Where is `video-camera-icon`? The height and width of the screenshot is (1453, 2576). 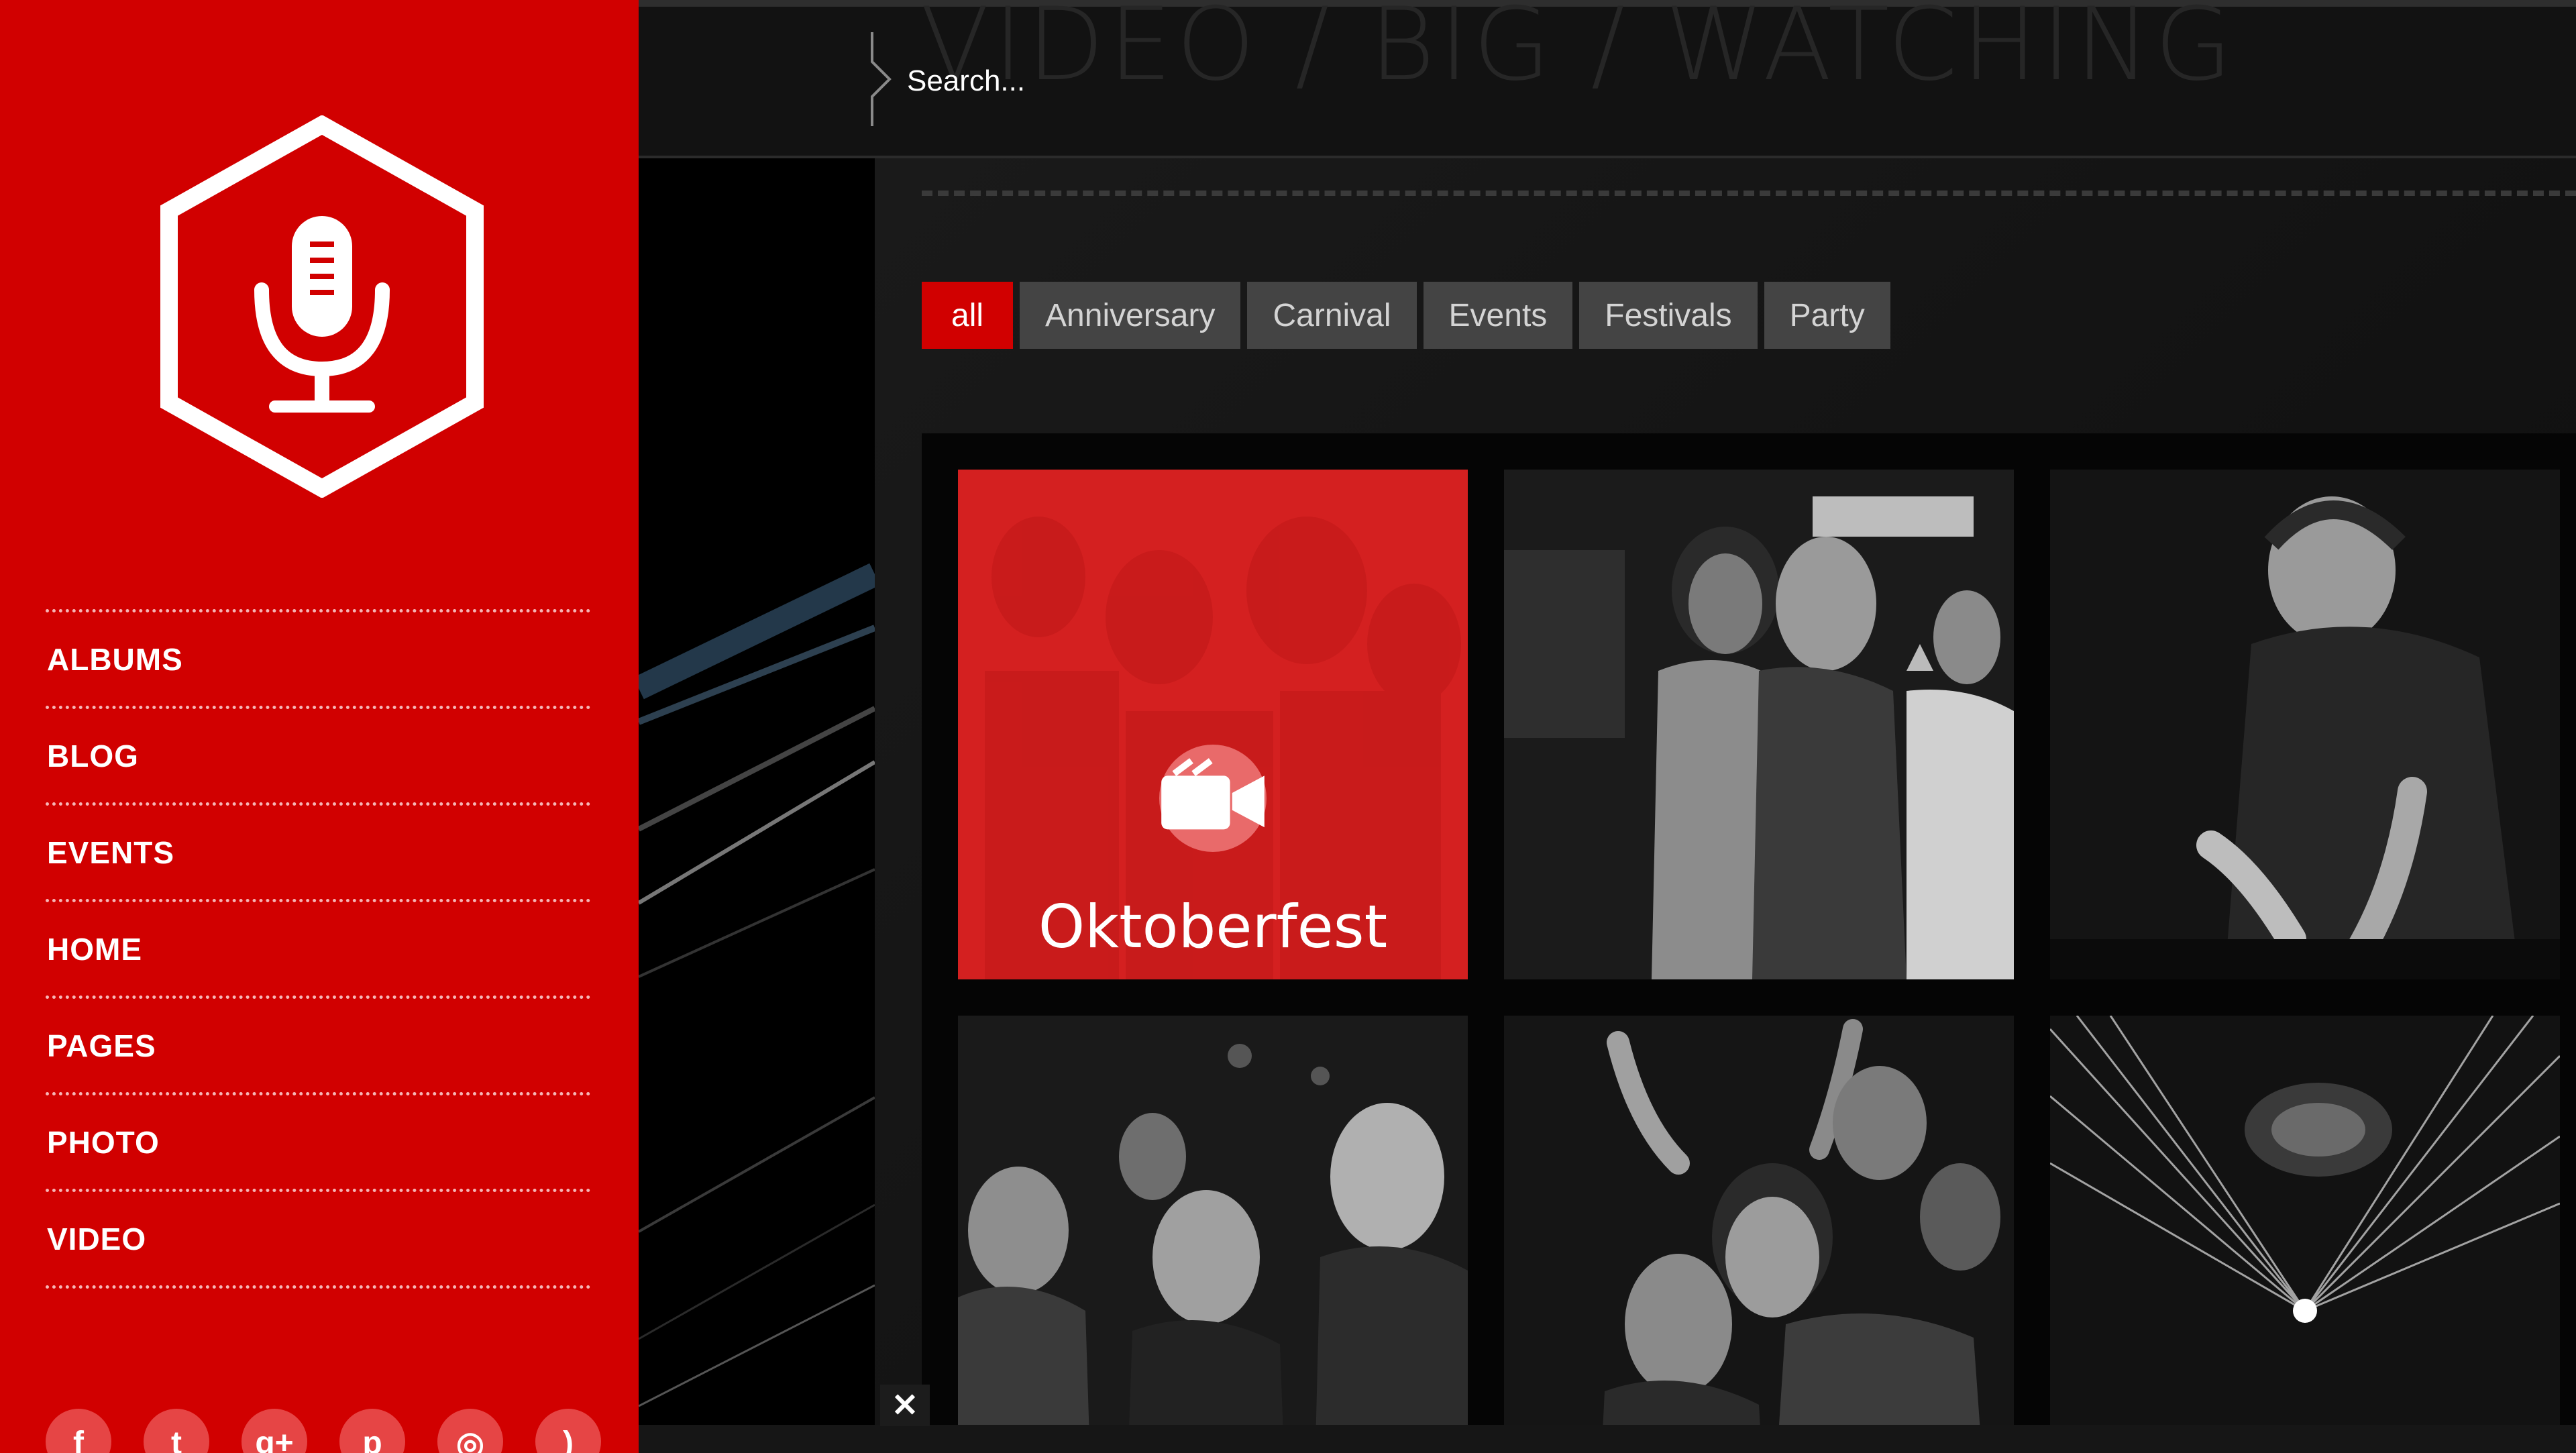
video-camera-icon is located at coordinates (1213, 798).